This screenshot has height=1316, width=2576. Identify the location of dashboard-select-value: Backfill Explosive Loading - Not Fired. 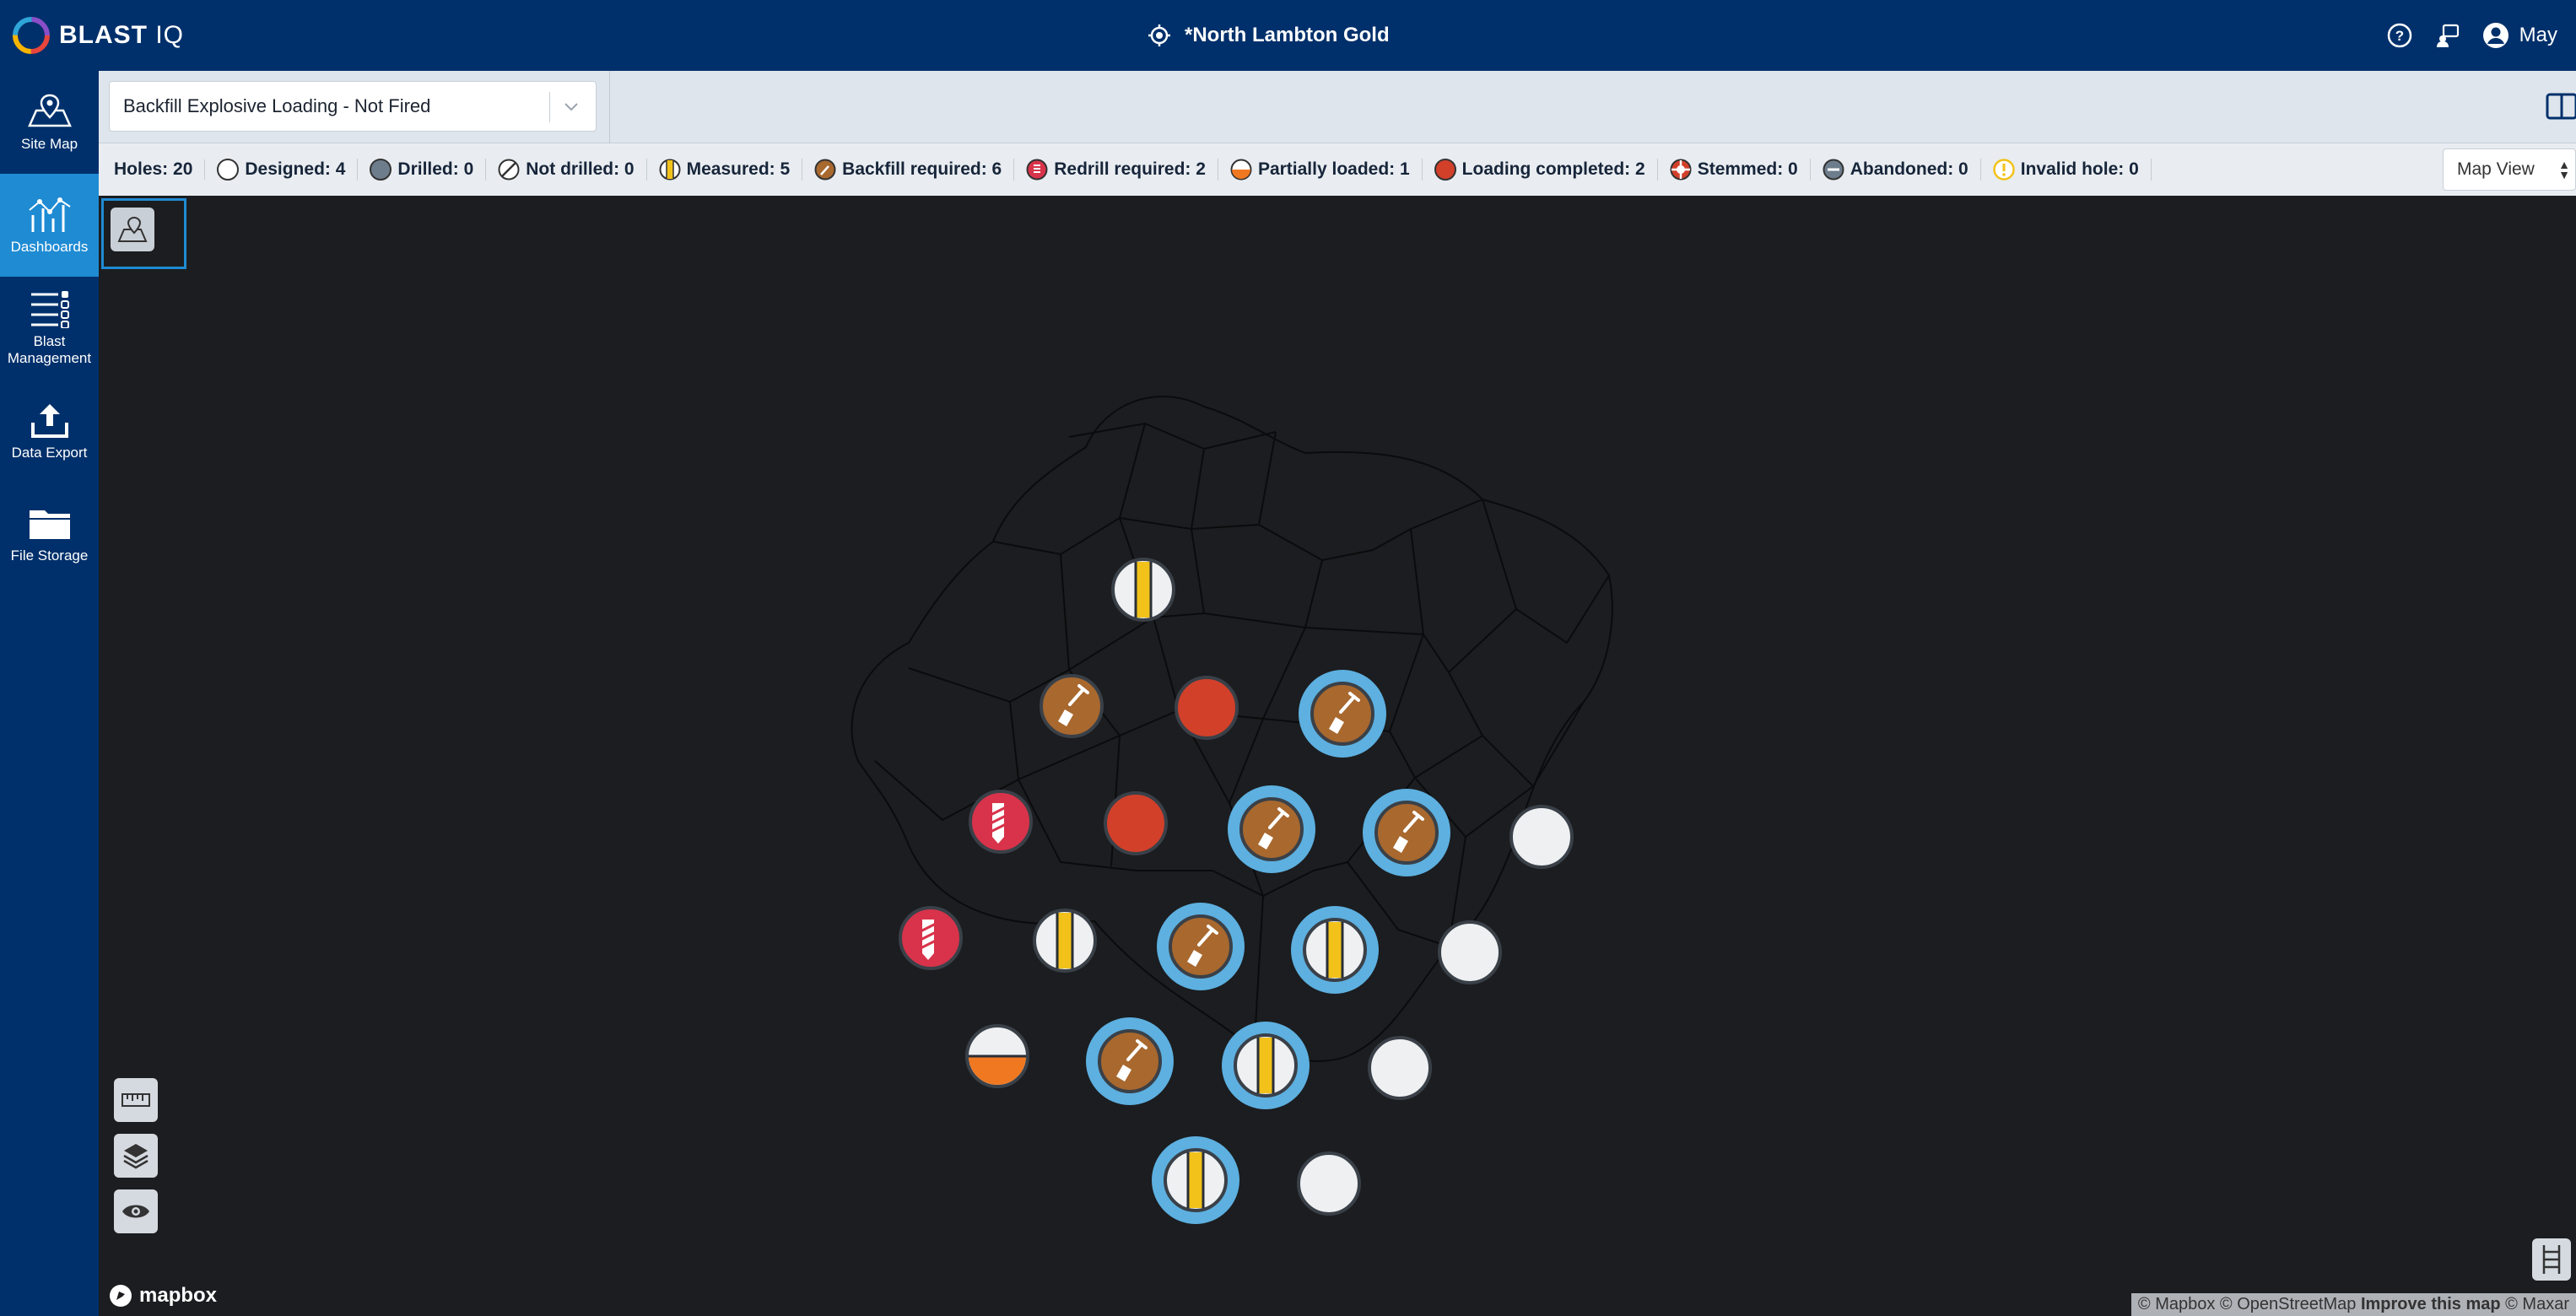
(277, 105).